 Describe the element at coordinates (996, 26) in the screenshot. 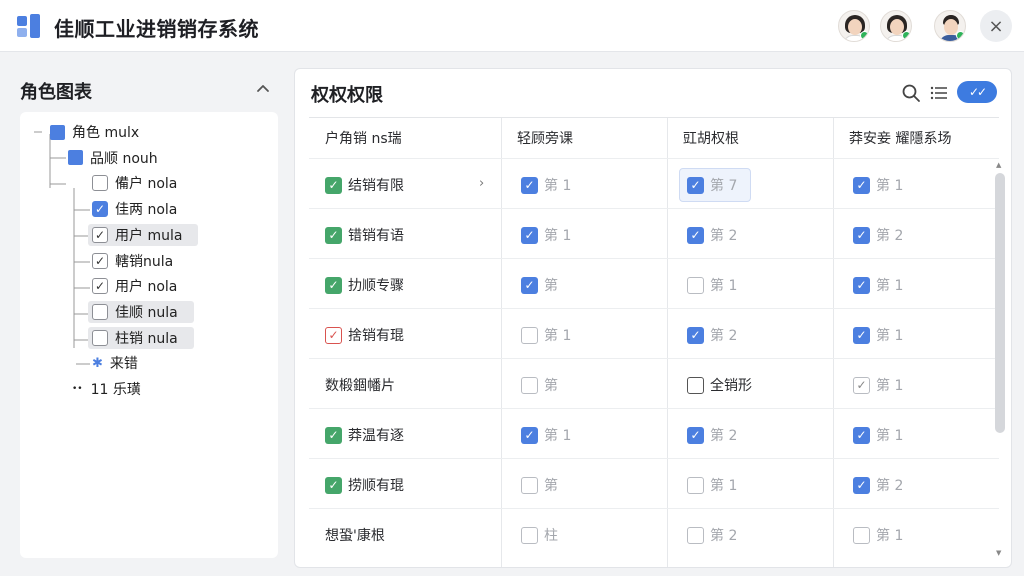

I see `close-button: ×` at that location.